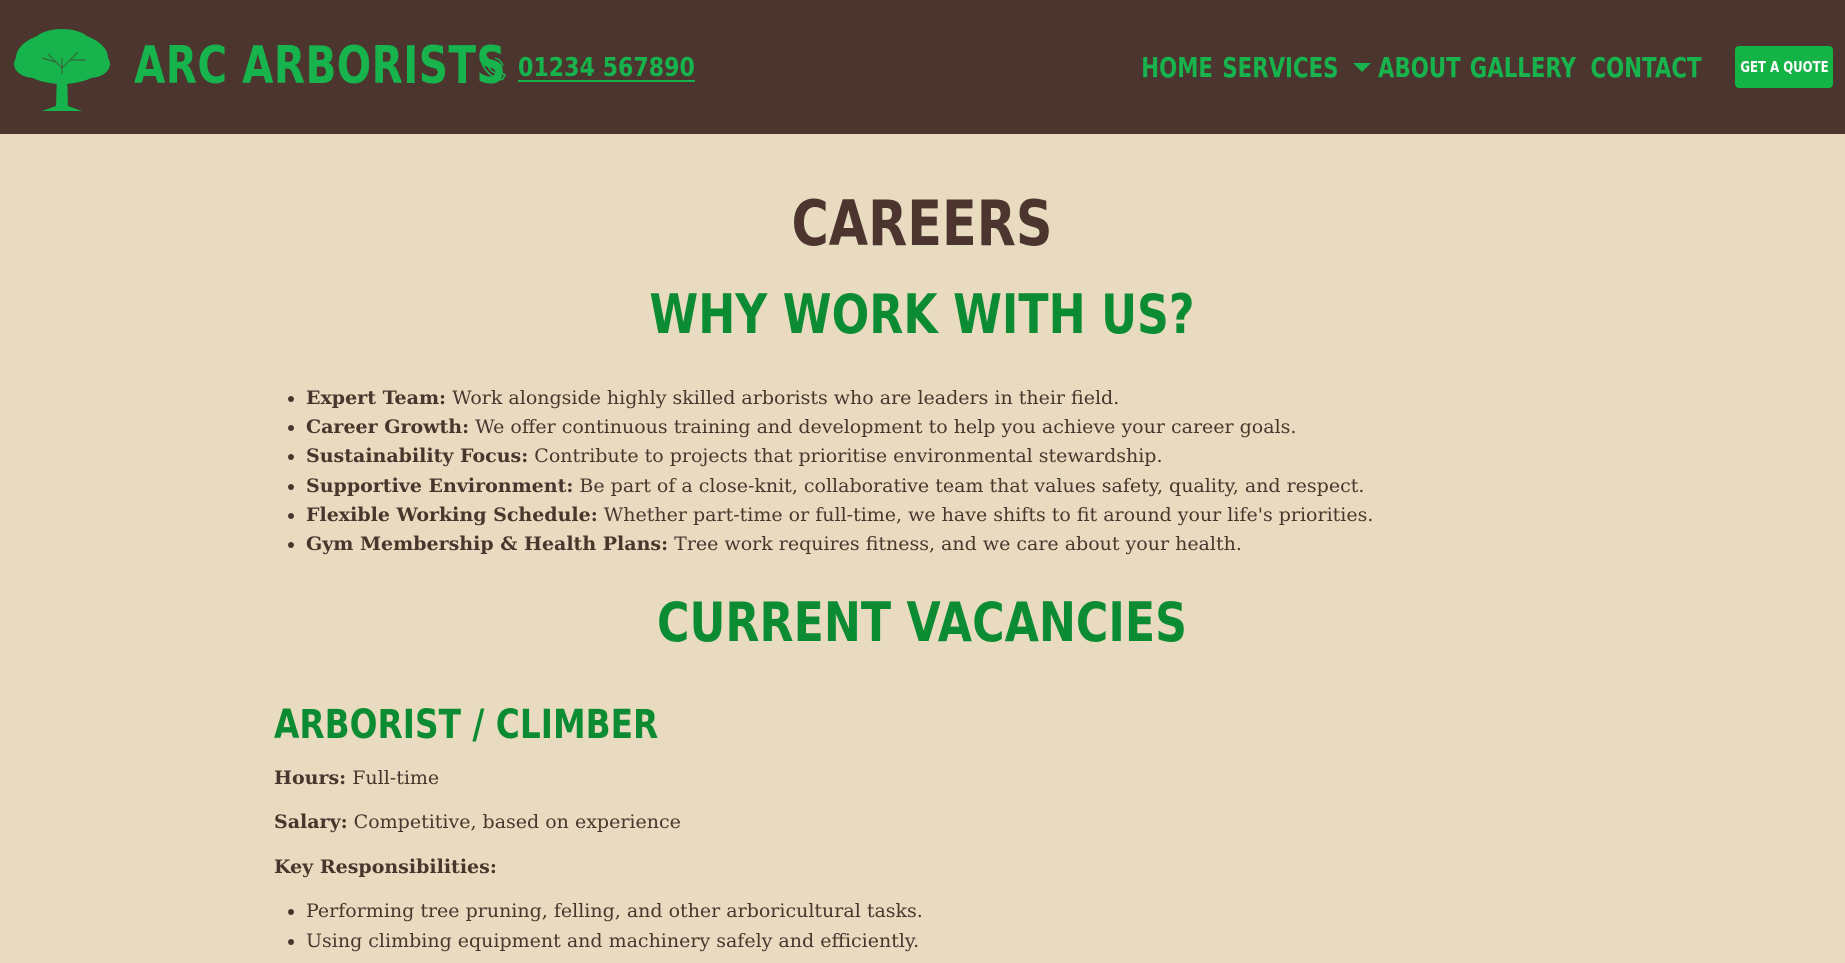  Describe the element at coordinates (1523, 67) in the screenshot. I see `nav-gallery: GALLERY` at that location.